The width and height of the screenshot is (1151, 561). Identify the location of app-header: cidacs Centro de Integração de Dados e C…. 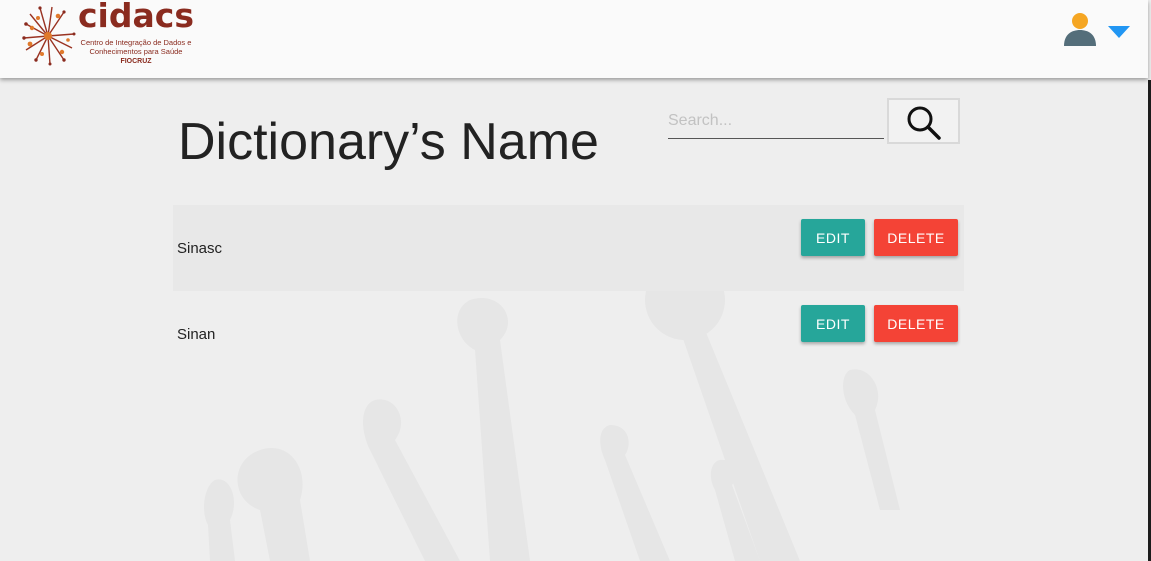
(574, 39).